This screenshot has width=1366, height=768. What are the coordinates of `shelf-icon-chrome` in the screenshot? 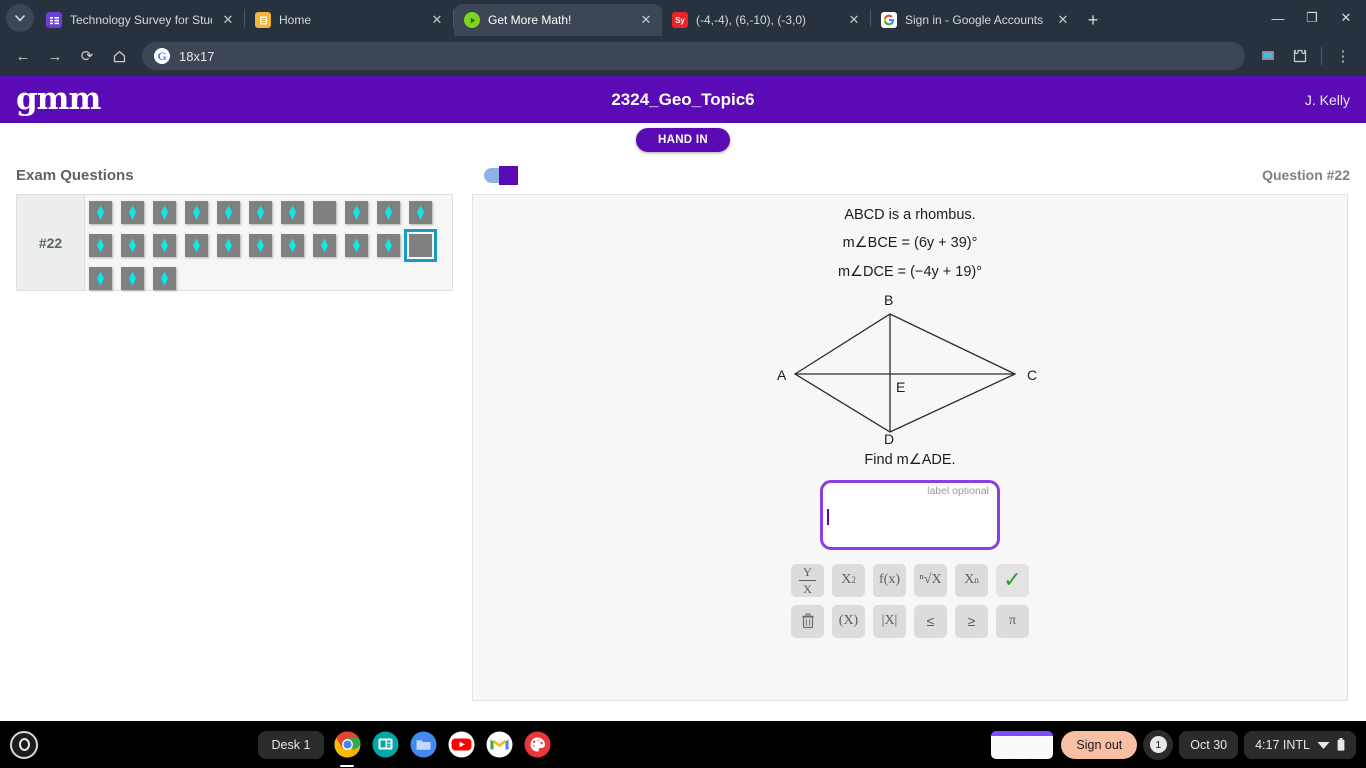 It's located at (347, 745).